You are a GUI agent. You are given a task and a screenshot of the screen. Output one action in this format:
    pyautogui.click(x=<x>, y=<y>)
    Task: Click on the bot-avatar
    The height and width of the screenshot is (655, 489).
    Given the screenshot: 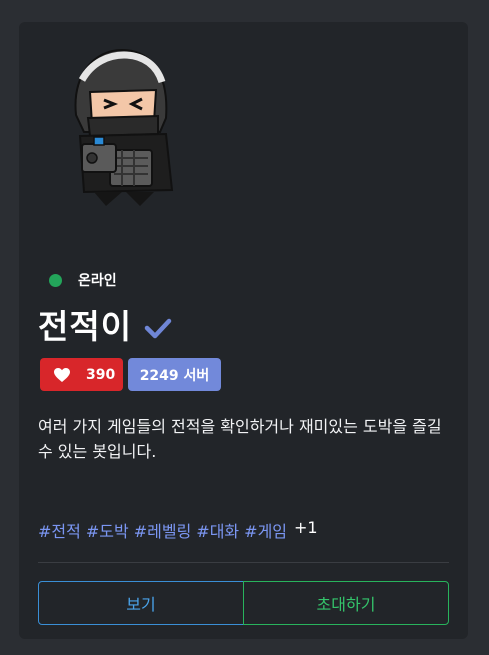 What is the action you would take?
    pyautogui.click(x=124, y=127)
    